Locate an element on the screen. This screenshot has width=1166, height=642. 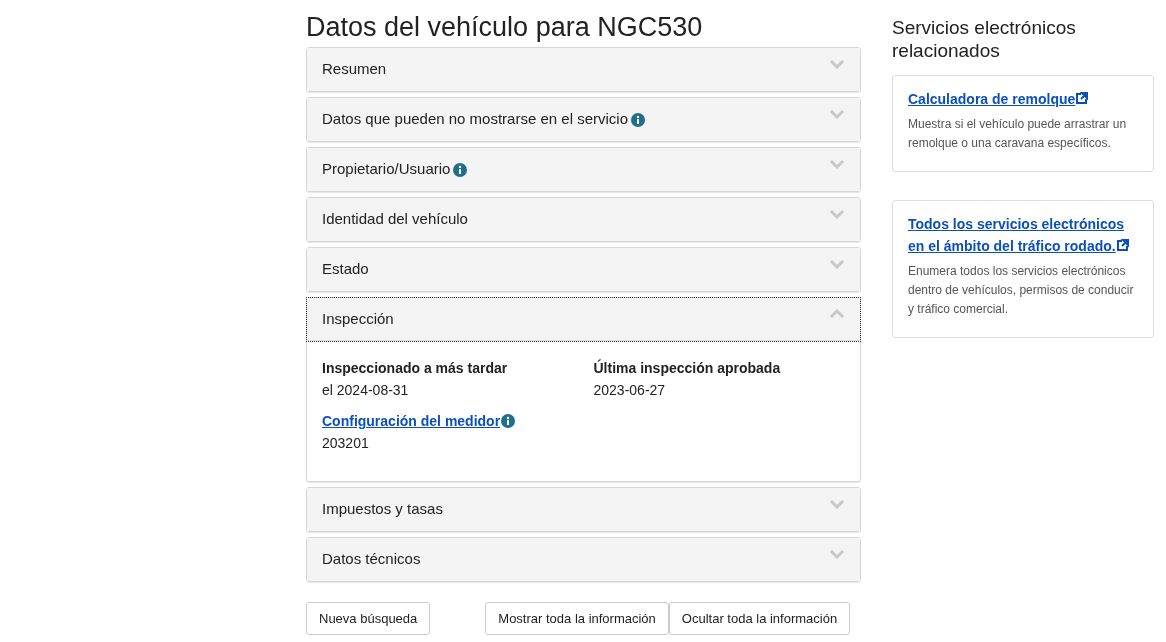
section-title: Propietario/Usuario is located at coordinates (386, 169).